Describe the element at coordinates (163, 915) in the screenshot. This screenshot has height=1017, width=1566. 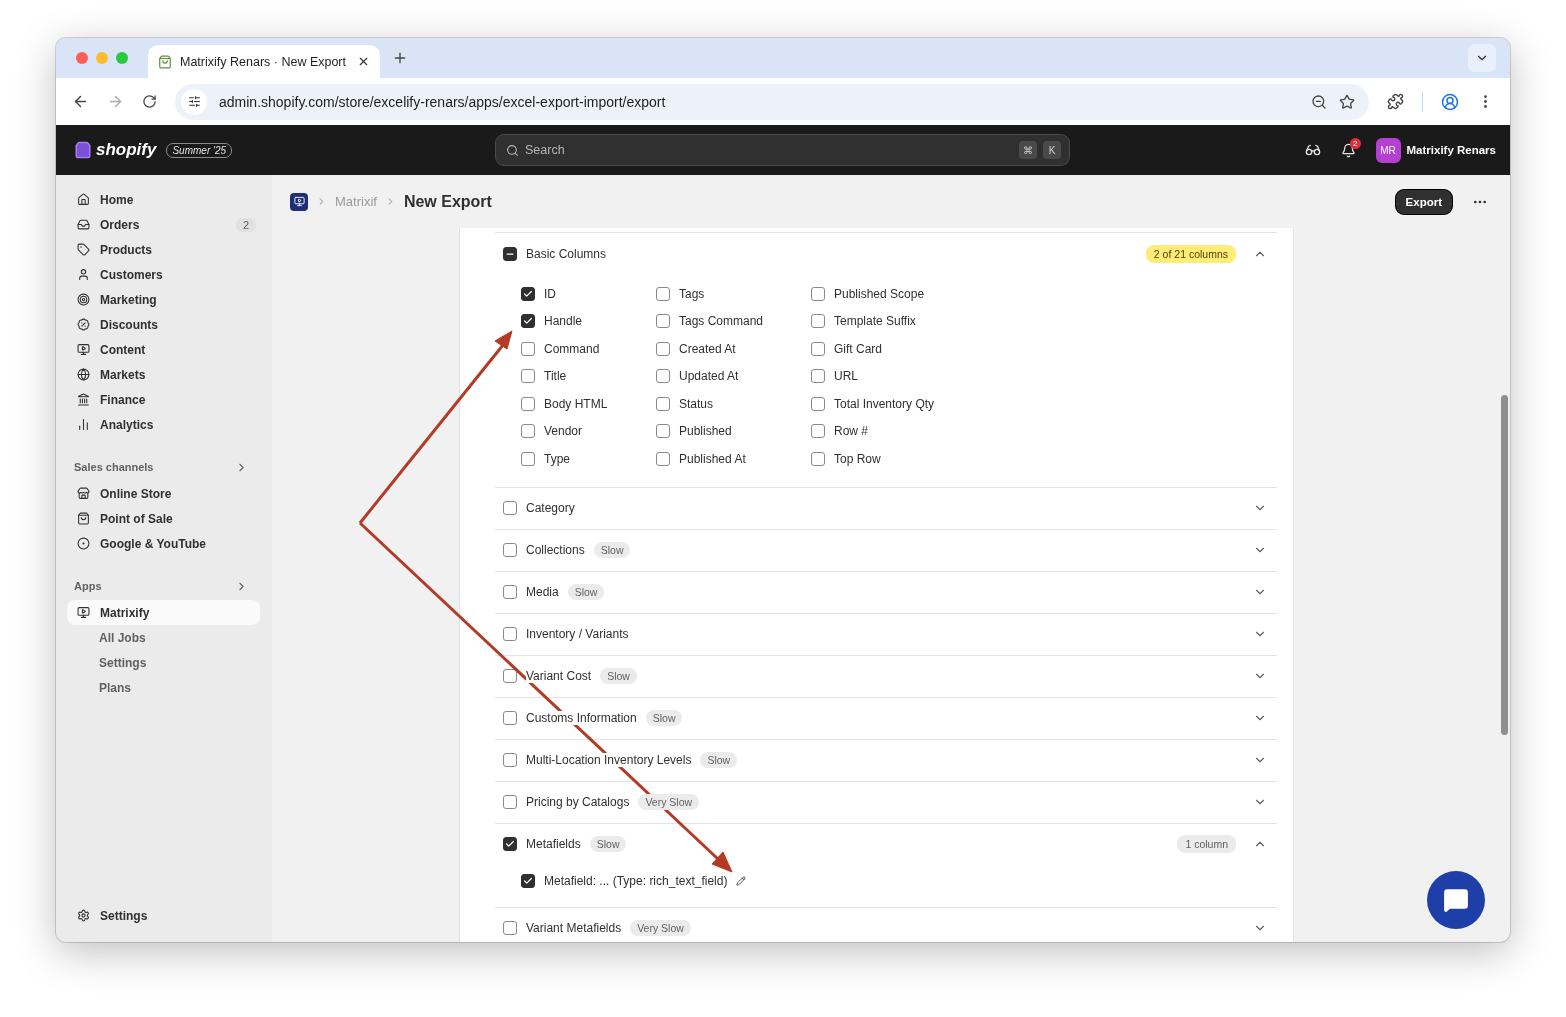
I see `nav-item: Settings` at that location.